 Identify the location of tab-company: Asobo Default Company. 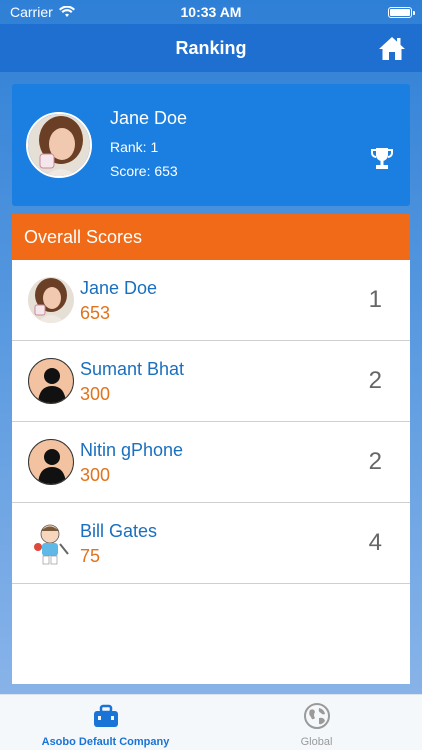
(105, 722).